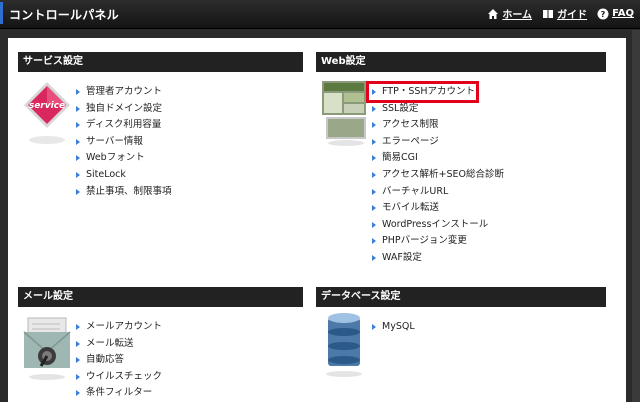 The width and height of the screenshot is (640, 402). I want to click on link-mail-forward: メール転送, so click(119, 344).